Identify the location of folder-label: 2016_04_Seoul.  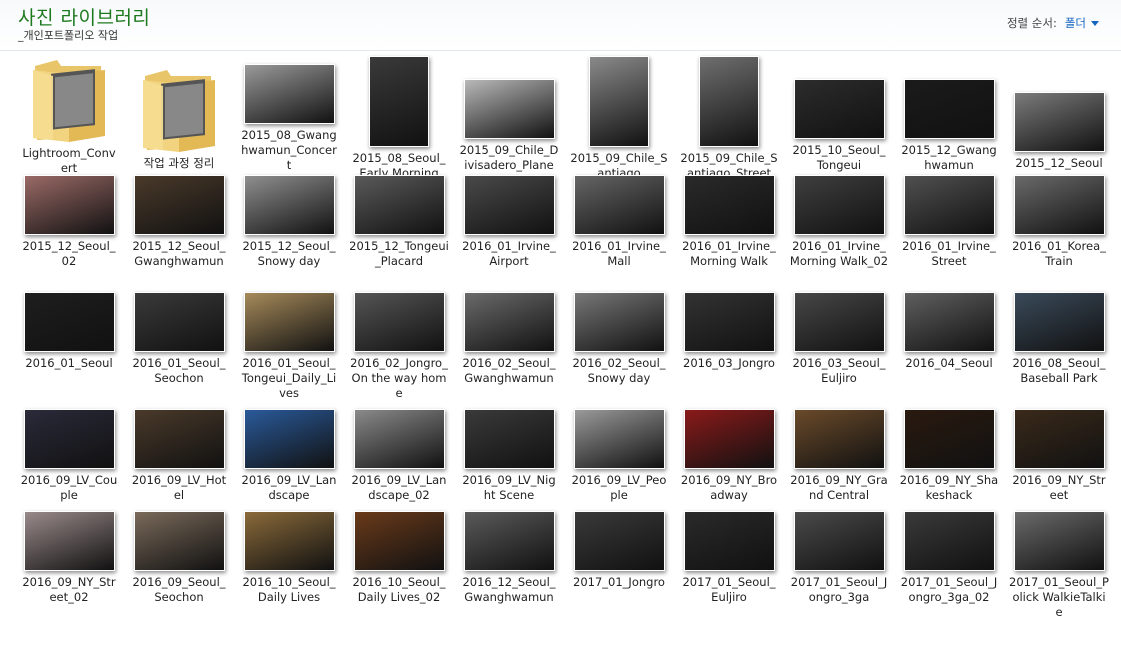
(949, 363).